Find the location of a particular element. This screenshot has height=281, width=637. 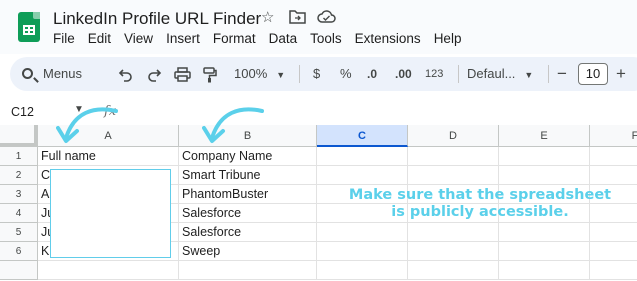

redaction-box is located at coordinates (110, 213).